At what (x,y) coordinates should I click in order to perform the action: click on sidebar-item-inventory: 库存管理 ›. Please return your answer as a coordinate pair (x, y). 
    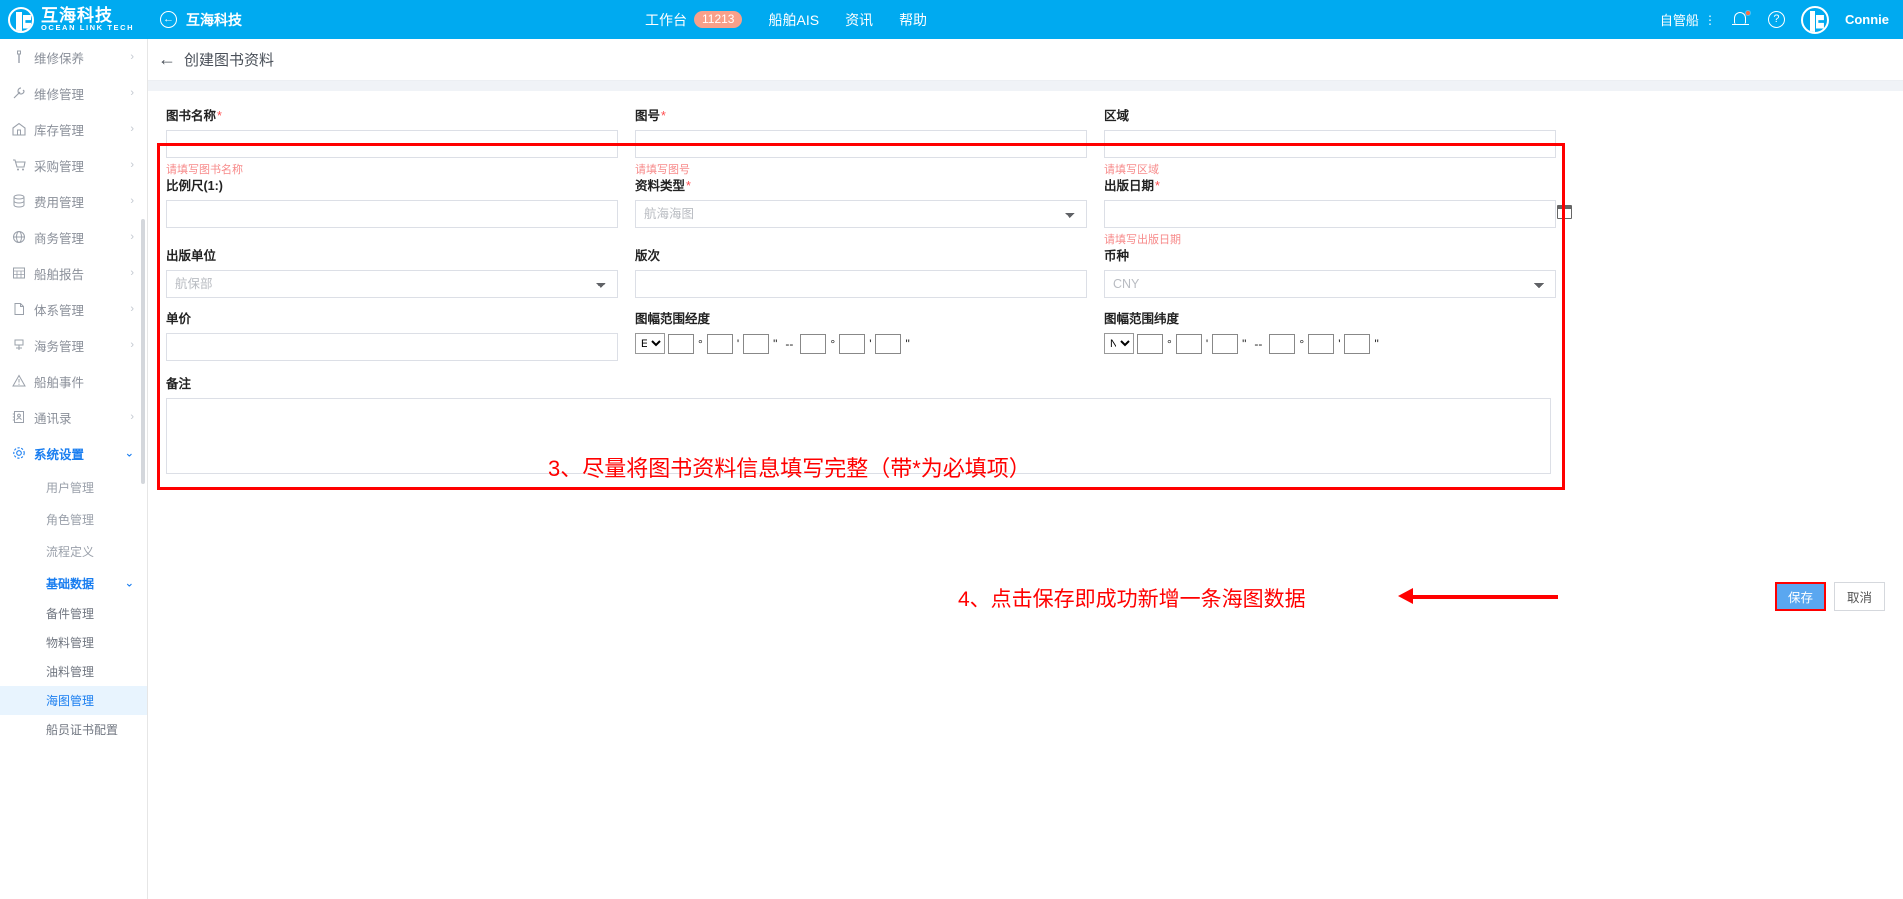
    Looking at the image, I should click on (73, 129).